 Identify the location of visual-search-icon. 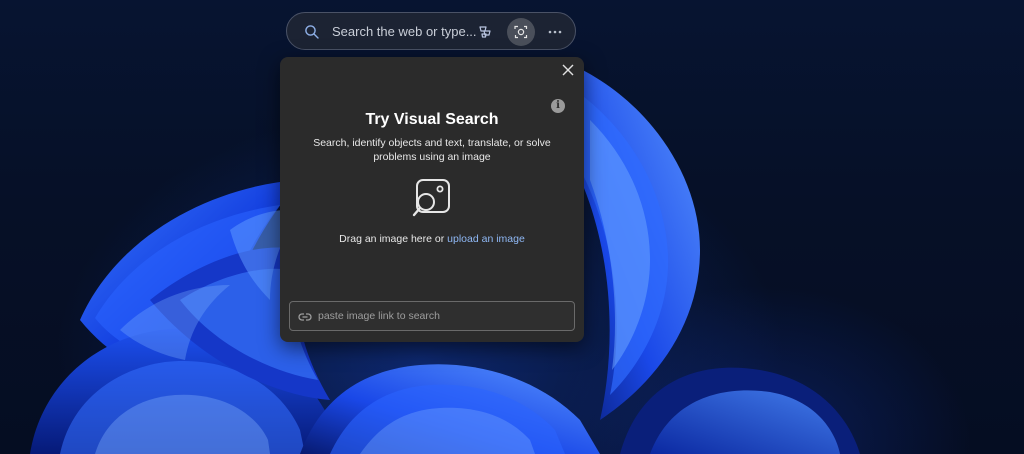
(521, 32).